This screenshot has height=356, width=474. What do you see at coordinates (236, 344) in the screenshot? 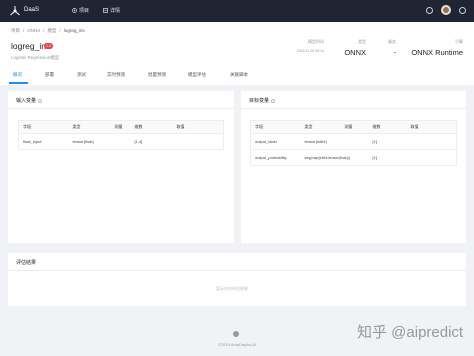
I see `footer-copyright: ©2019 AutoDeploy.AI` at bounding box center [236, 344].